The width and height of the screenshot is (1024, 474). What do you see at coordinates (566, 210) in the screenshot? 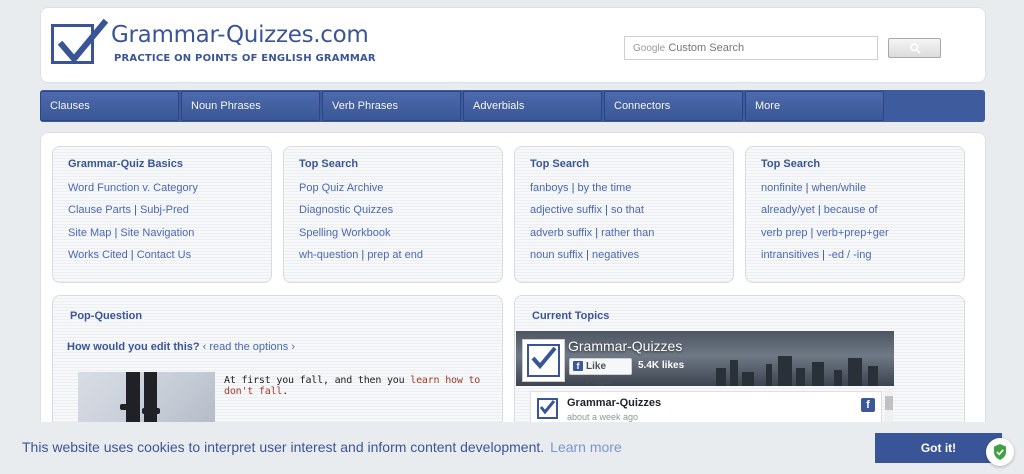
I see `link-adjective-suffix: adjective suffix` at bounding box center [566, 210].